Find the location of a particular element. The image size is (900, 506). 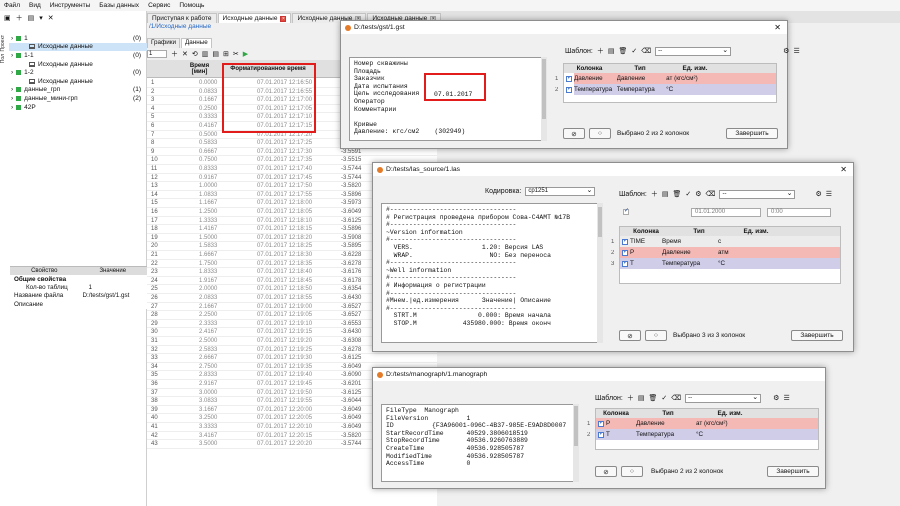

vtab-project: Проект is located at coordinates (3, 43).